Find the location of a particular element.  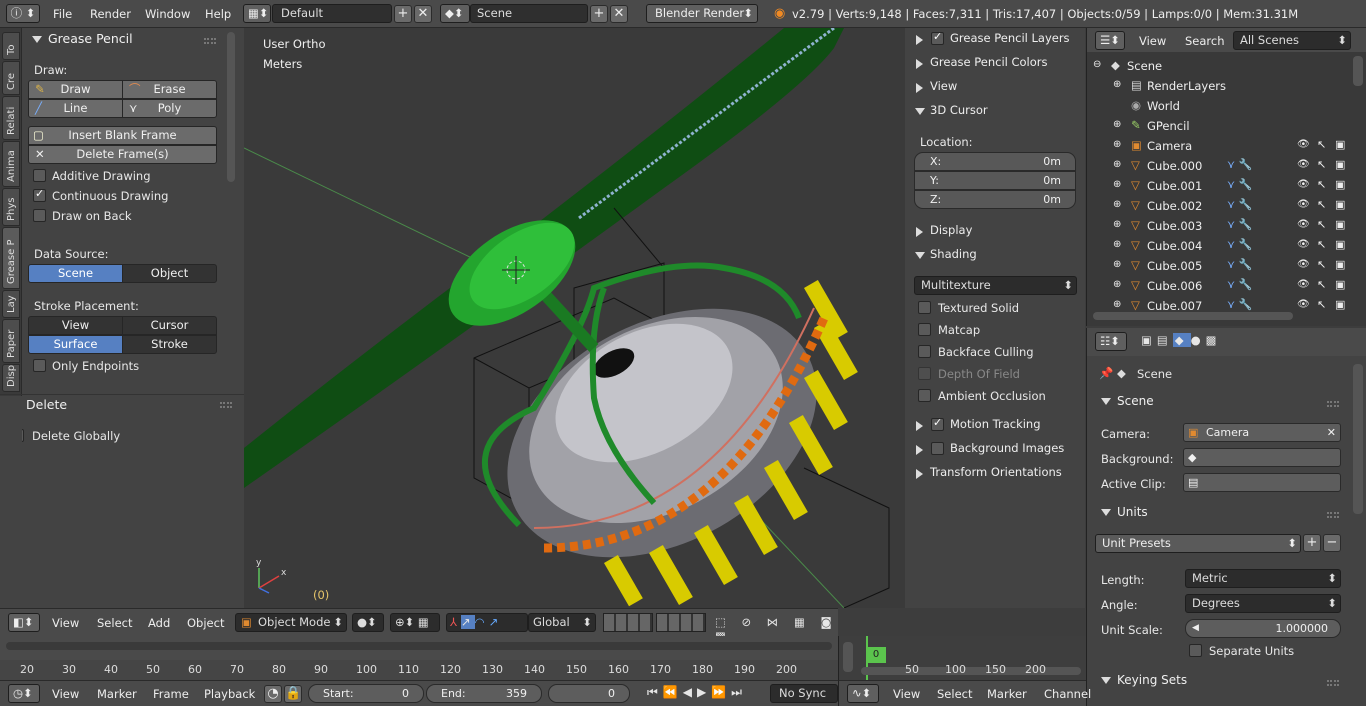

bg-images-header: Background Images is located at coordinates (994, 449).